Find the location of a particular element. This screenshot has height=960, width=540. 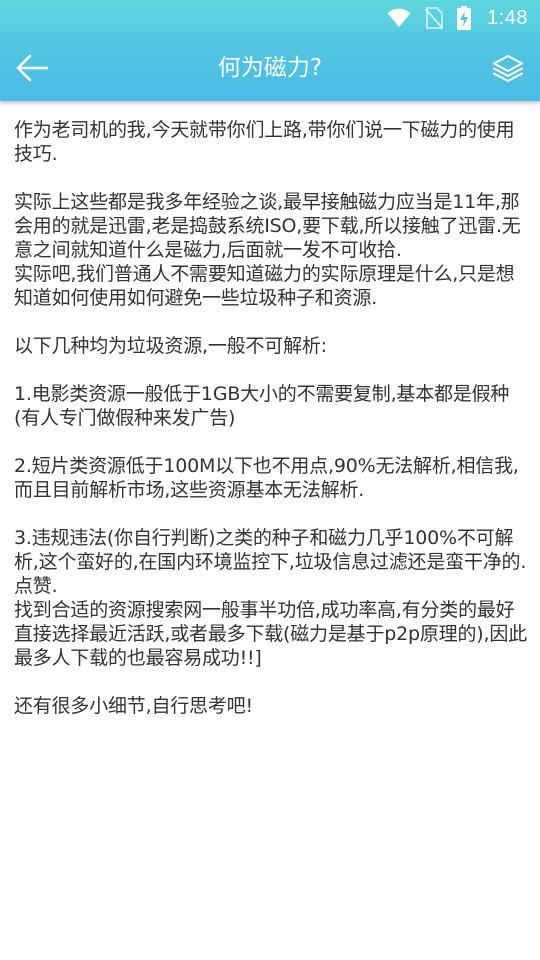

layers-button is located at coordinates (508, 68).